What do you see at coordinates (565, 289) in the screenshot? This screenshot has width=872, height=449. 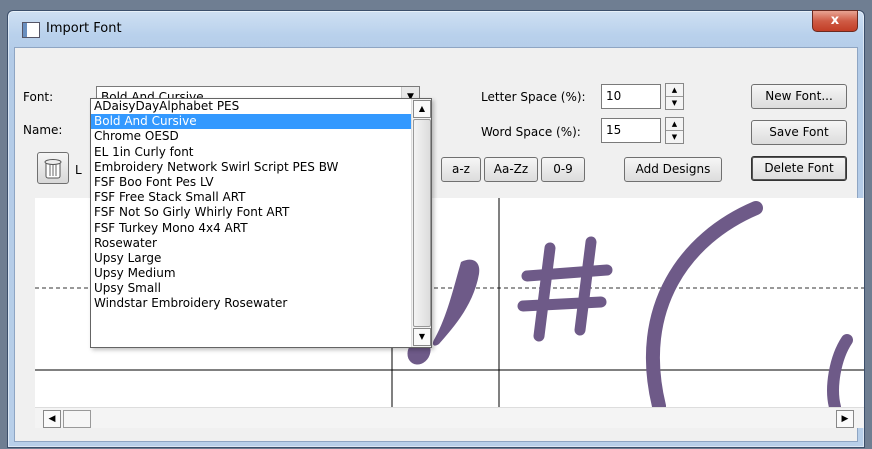 I see `hash-glyph` at bounding box center [565, 289].